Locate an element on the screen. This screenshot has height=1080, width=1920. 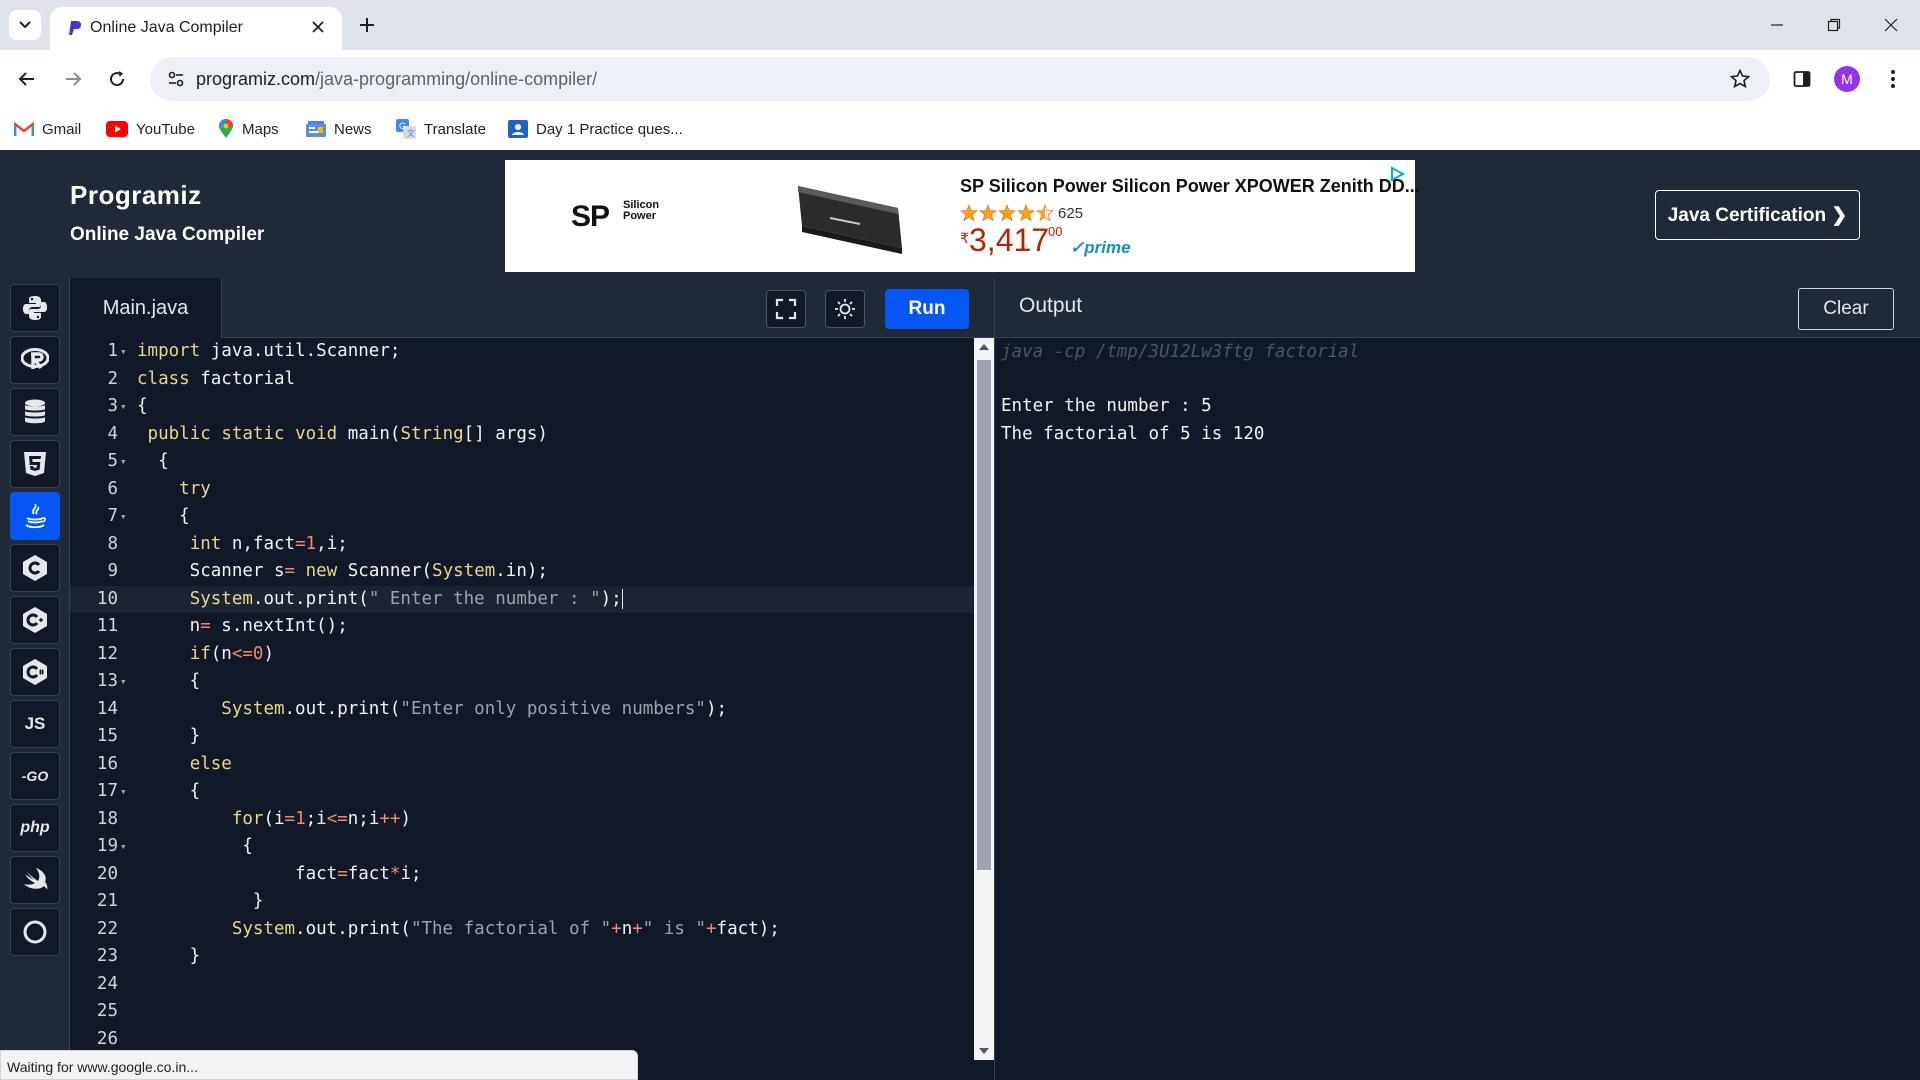
code-line: 13 ▾ { is located at coordinates (522, 681).